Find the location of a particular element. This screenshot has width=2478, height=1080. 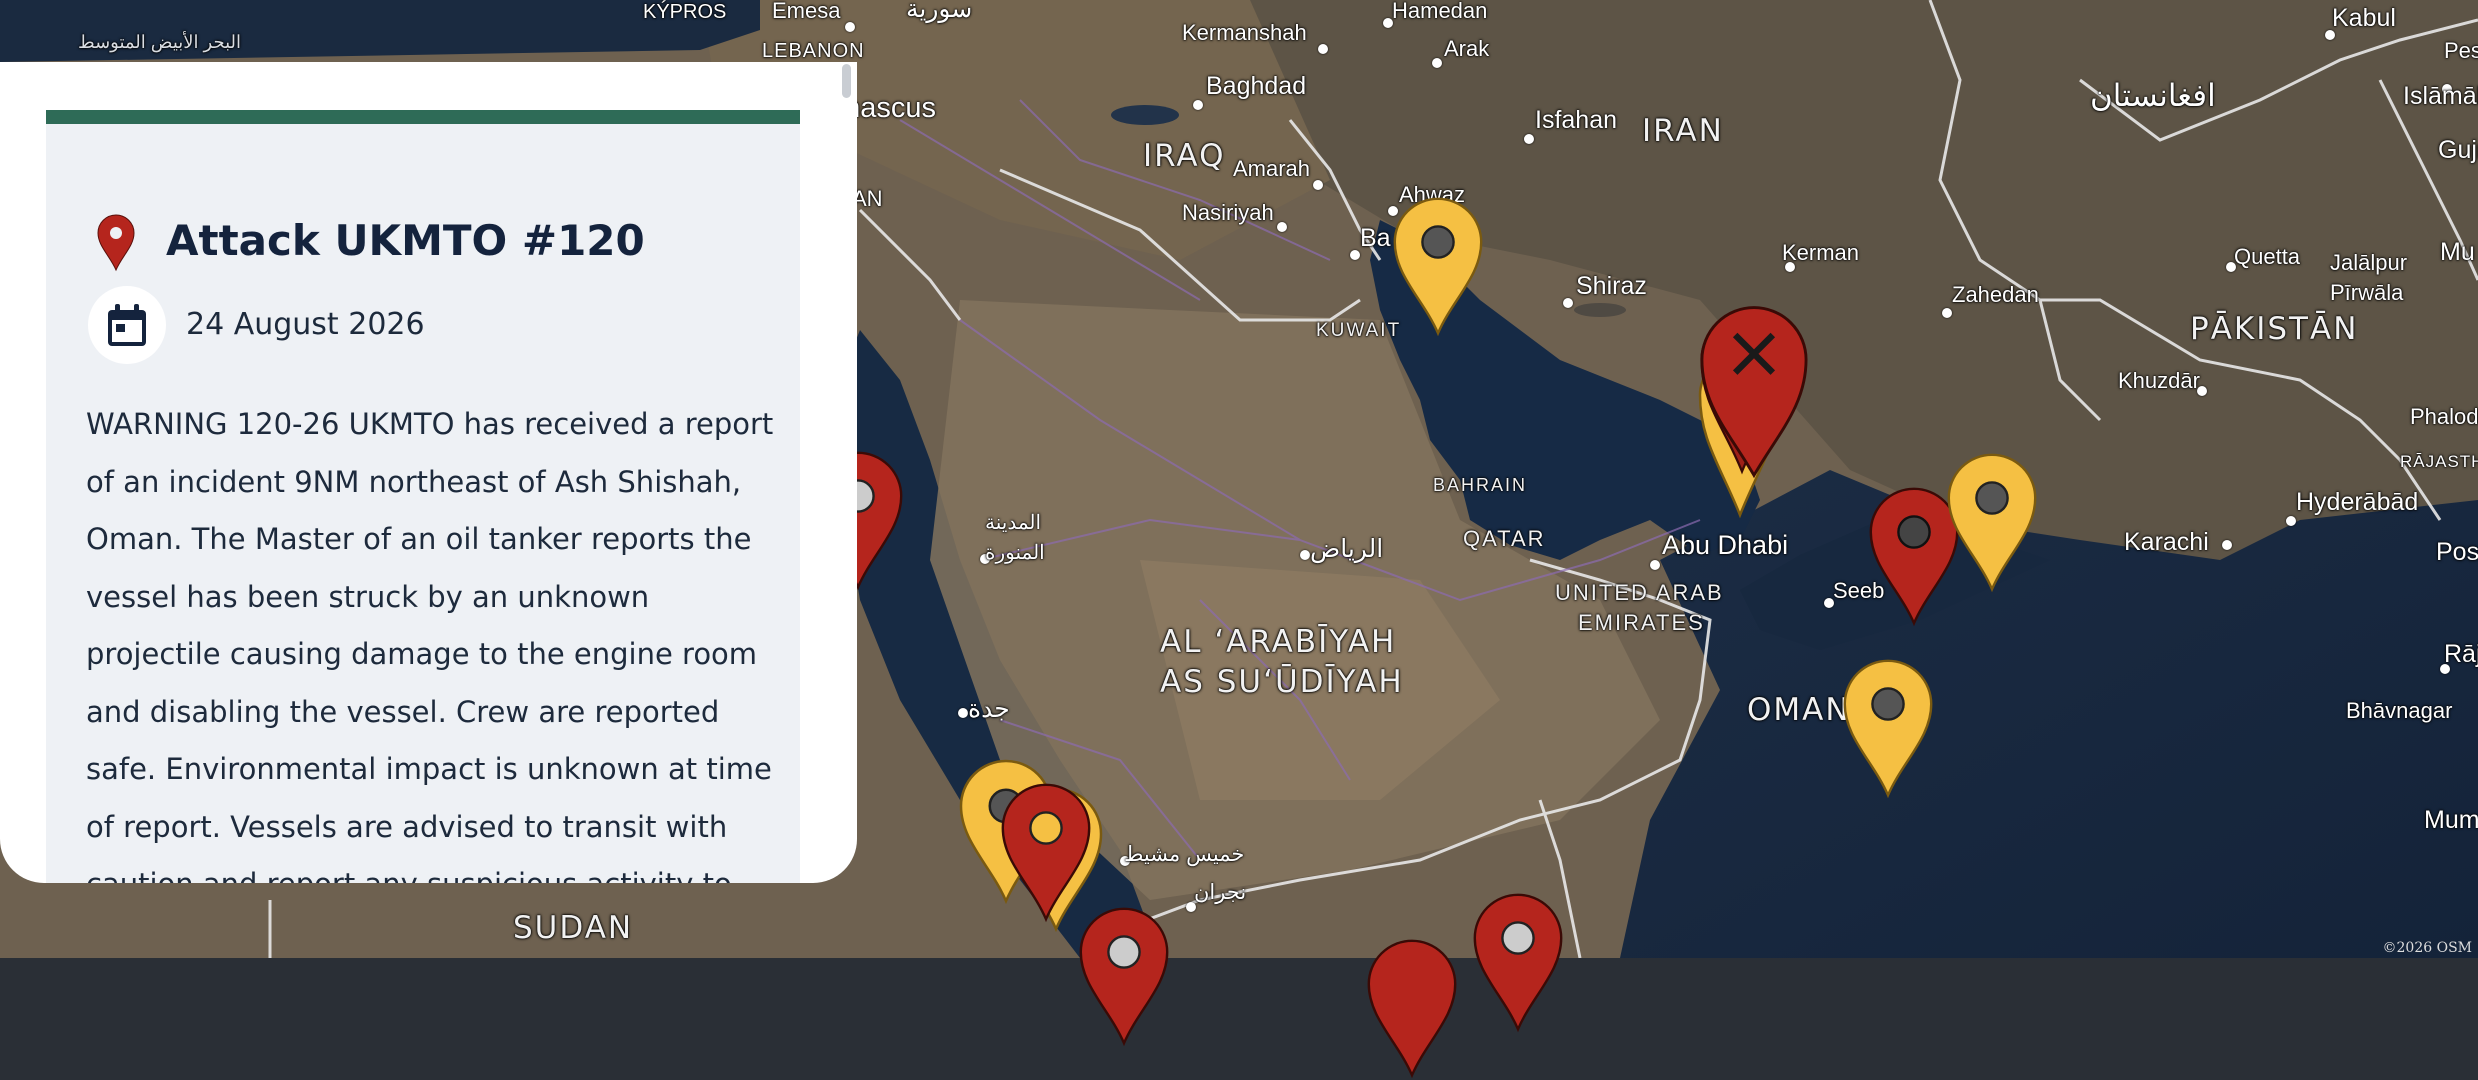

map-label-madinah-line2: المنورة is located at coordinates (1015, 553).